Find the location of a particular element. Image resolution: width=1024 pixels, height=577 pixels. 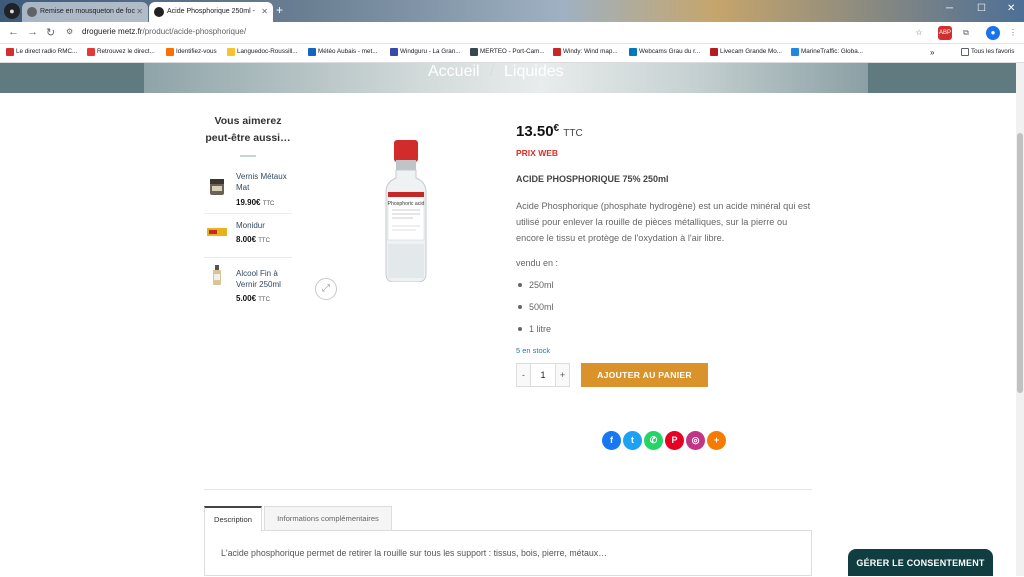

related-product-price: 5.00€ TTC is located at coordinates (253, 298).